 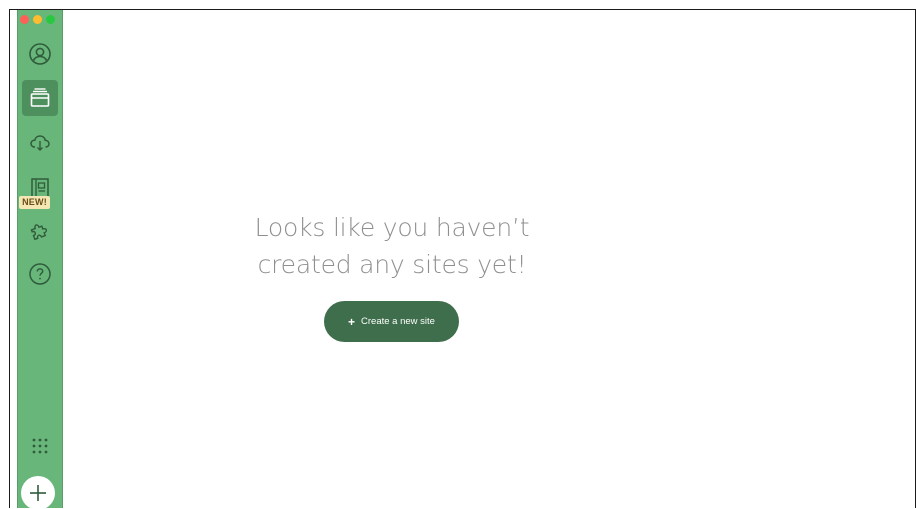 I want to click on sidebar-item-sites, so click(x=40, y=98).